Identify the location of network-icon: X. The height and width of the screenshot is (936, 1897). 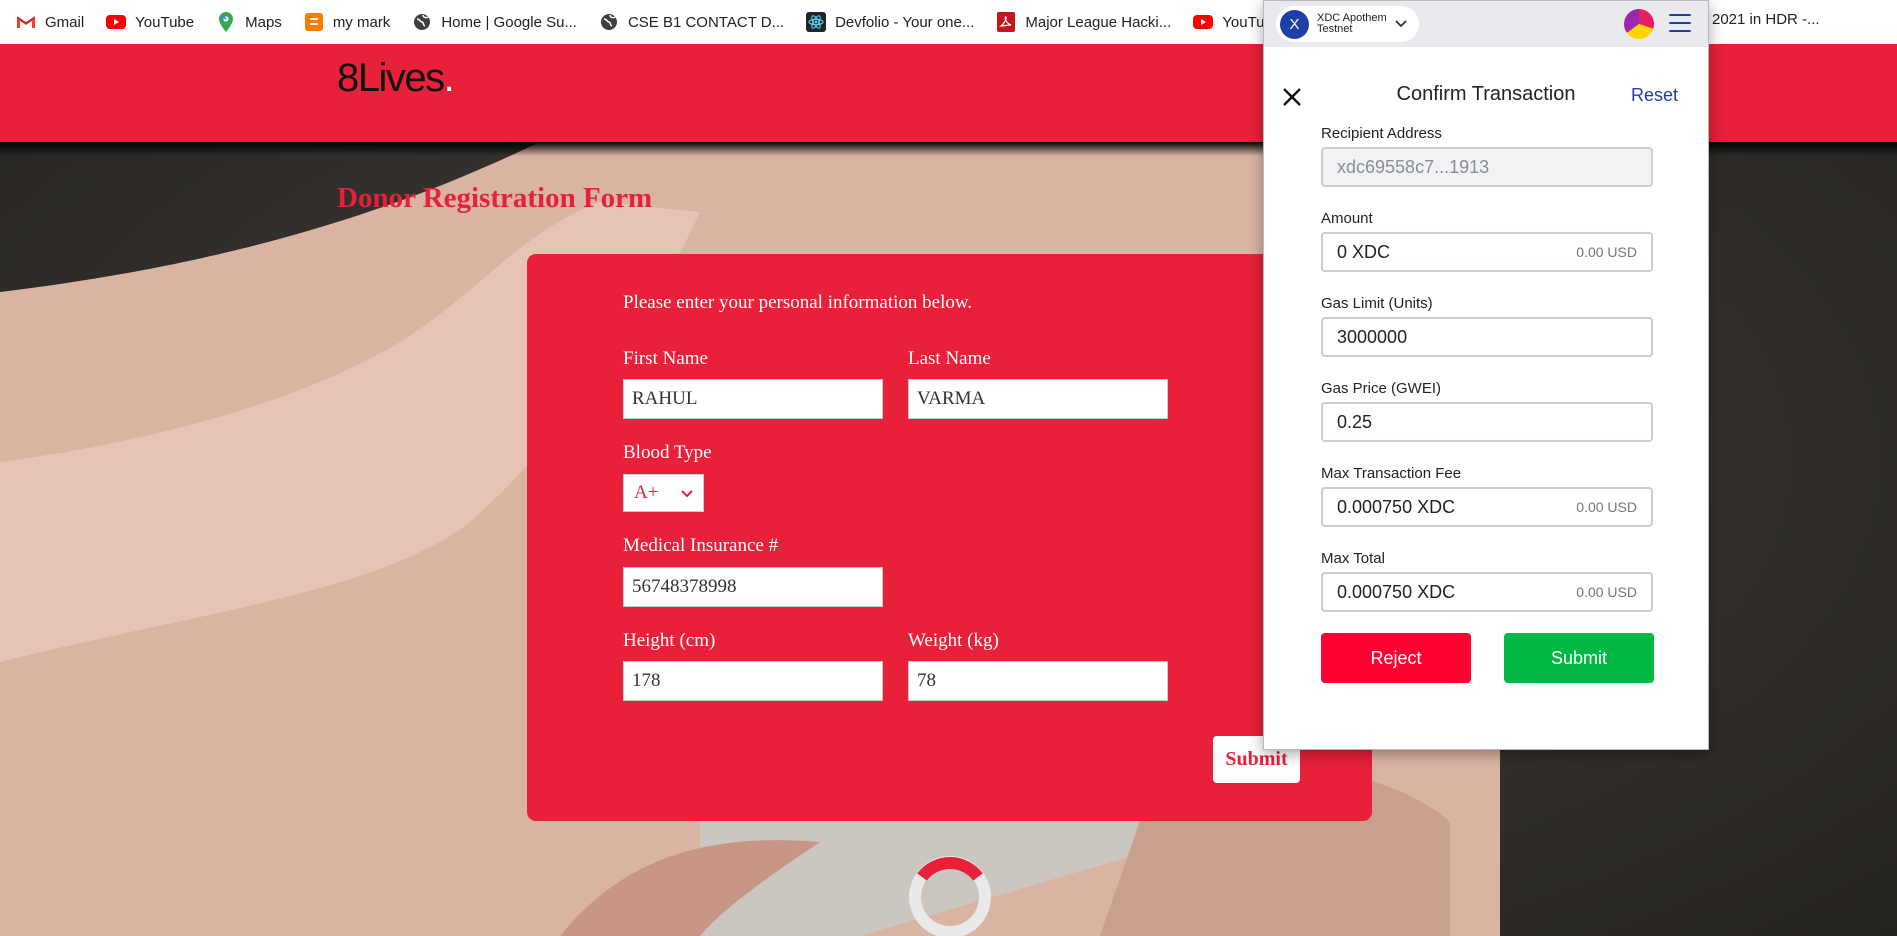
(1294, 24).